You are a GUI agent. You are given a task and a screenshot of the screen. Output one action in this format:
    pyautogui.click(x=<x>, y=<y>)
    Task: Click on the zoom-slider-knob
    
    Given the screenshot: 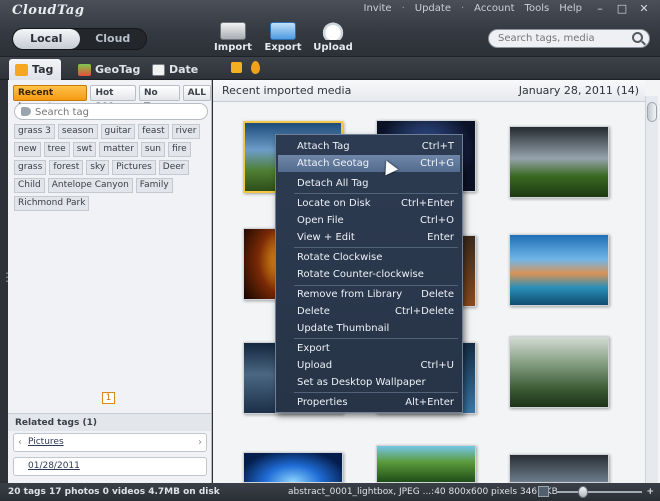 What is the action you would take?
    pyautogui.click(x=583, y=492)
    